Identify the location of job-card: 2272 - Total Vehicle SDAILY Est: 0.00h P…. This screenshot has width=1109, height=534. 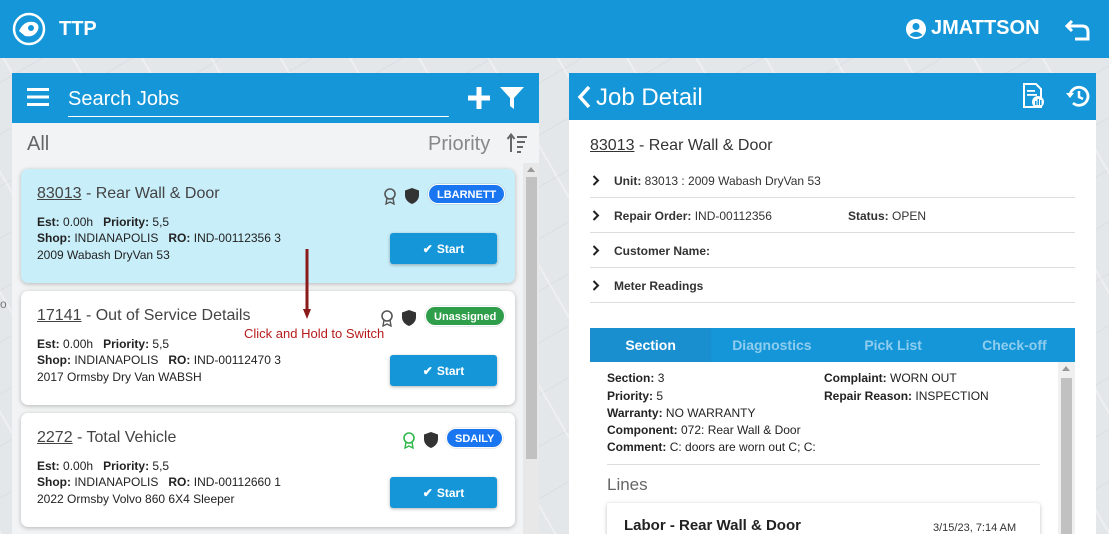
(268, 470).